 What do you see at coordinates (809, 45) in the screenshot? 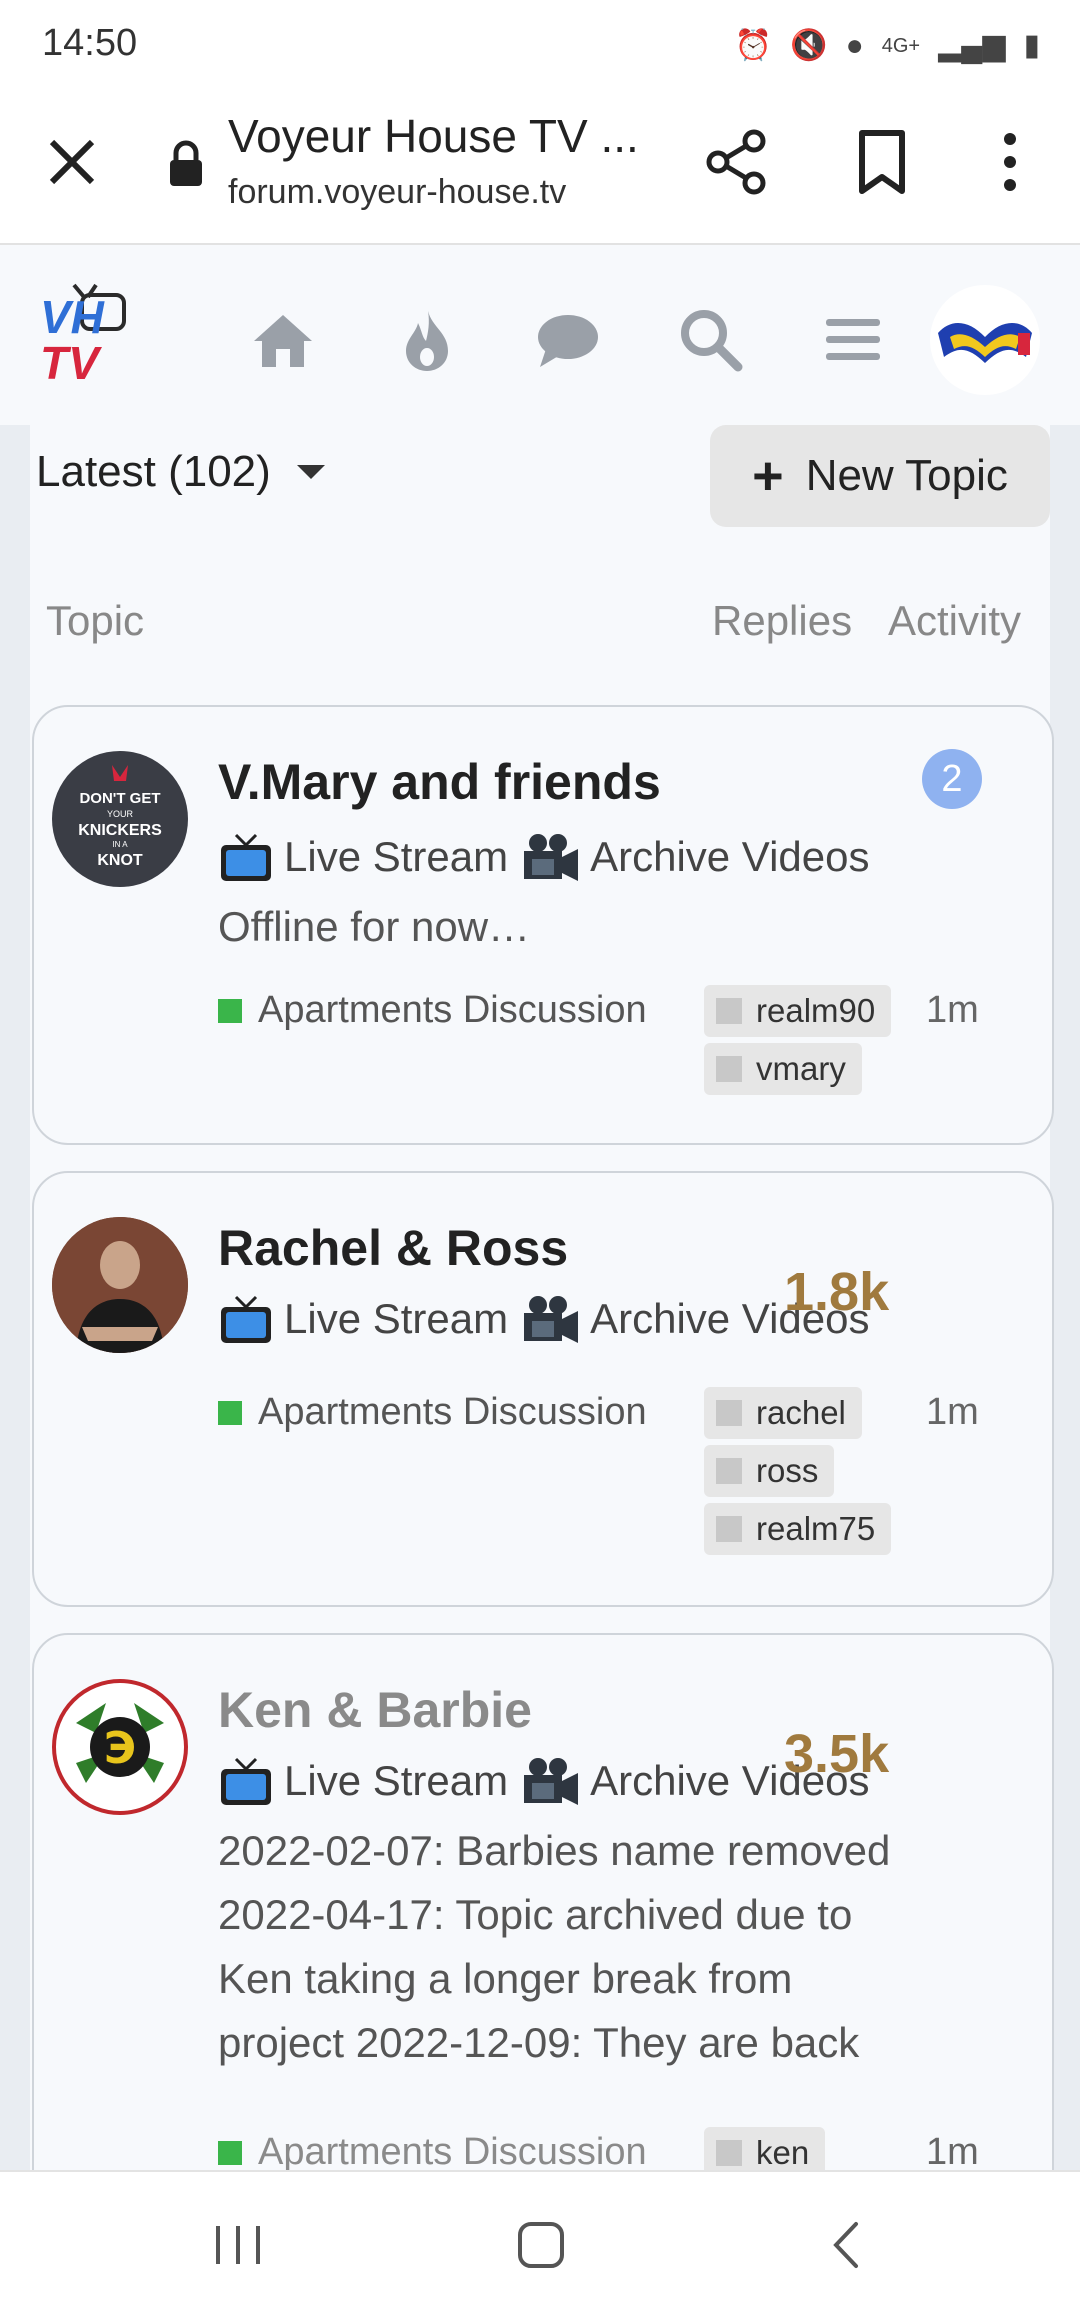
I see `mute-icon: 🔇` at bounding box center [809, 45].